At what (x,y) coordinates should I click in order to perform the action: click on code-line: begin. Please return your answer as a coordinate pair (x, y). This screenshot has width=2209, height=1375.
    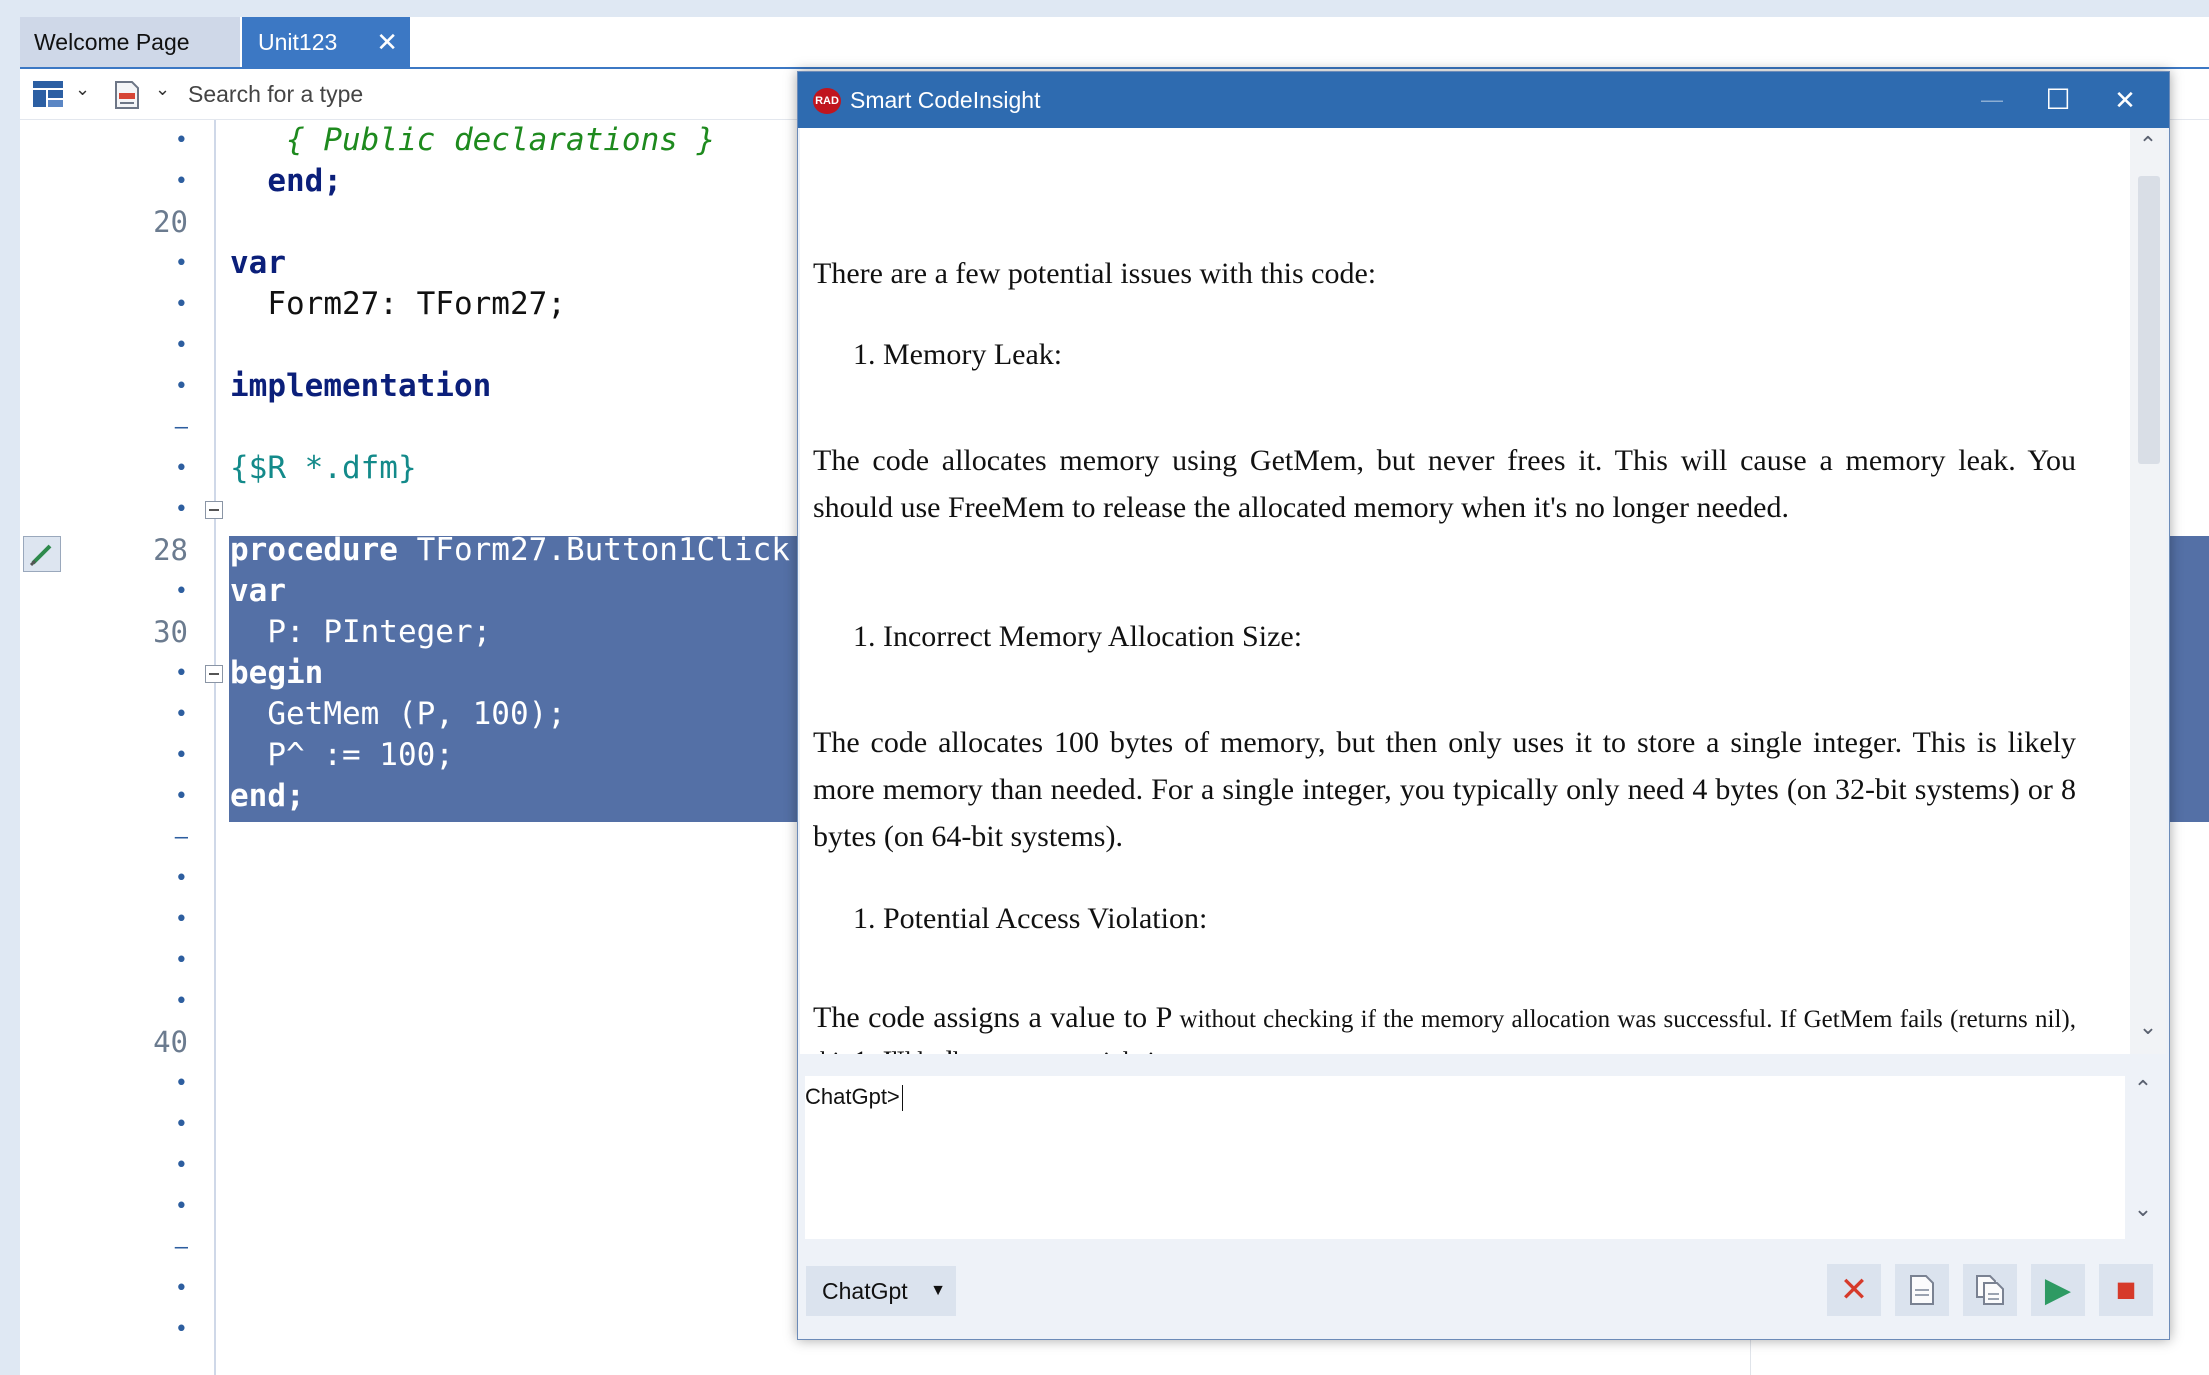
    Looking at the image, I should click on (276, 673).